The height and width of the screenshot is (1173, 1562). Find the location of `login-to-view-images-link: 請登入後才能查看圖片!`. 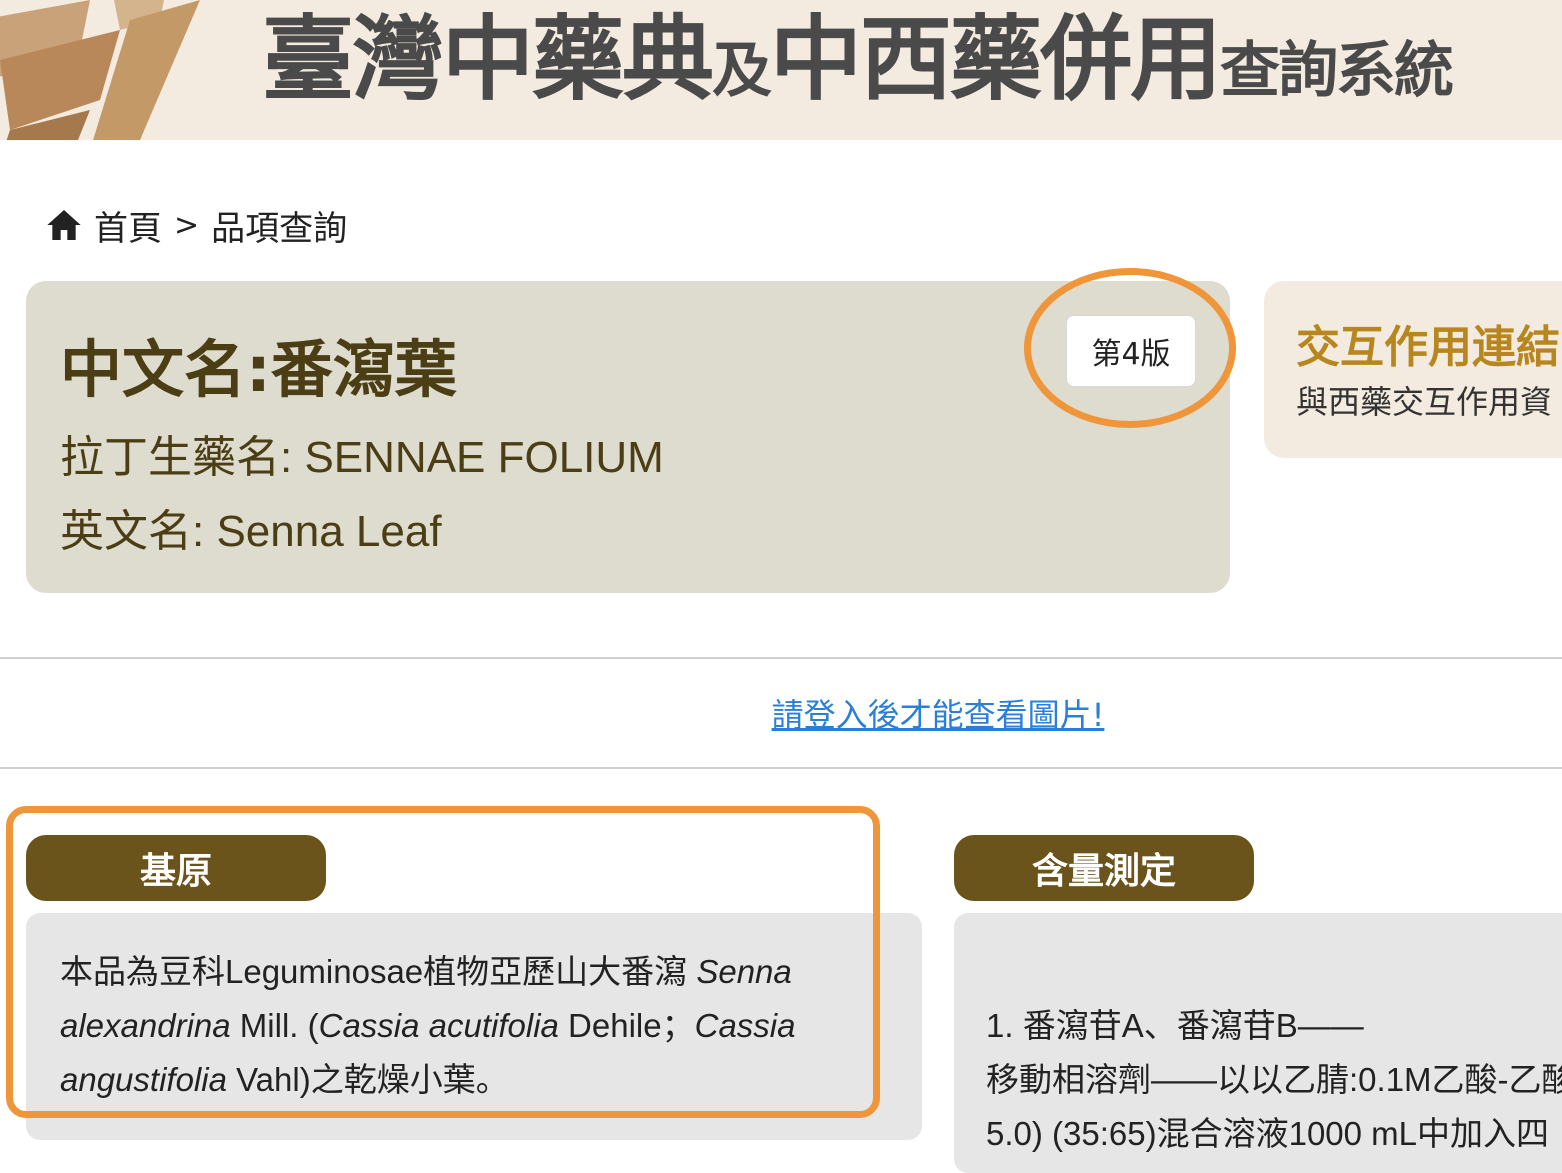

login-to-view-images-link: 請登入後才能查看圖片! is located at coordinates (781, 713).